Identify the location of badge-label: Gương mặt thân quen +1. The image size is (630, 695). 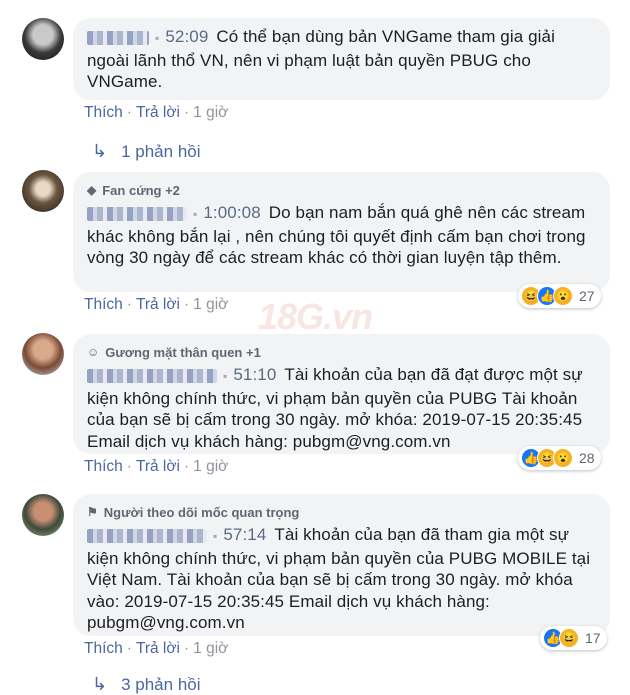
(183, 352).